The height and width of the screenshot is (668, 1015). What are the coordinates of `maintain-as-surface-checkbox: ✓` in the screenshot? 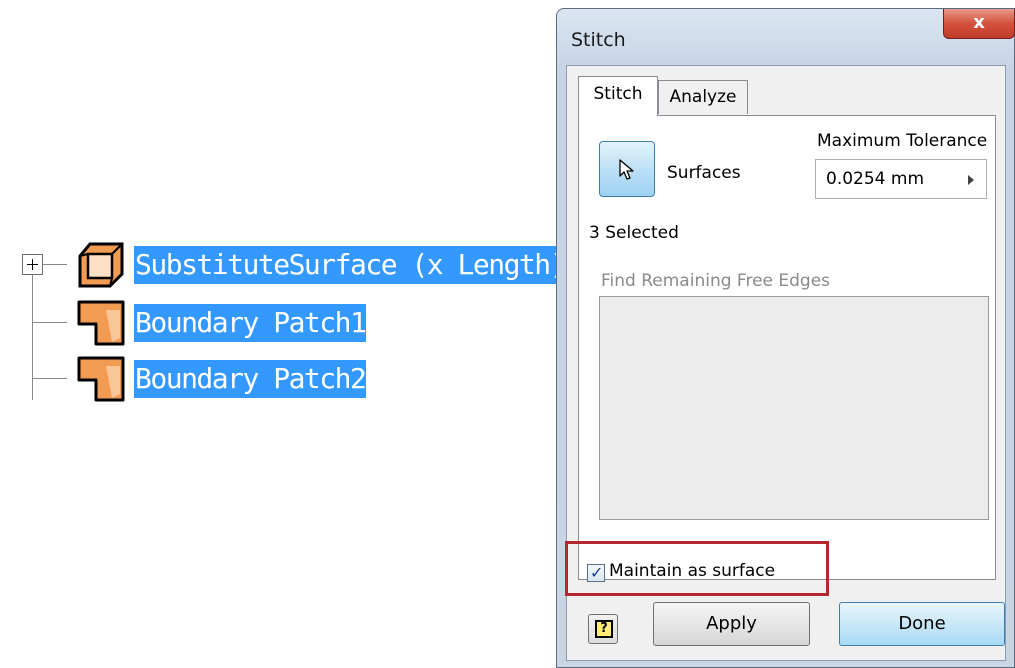 It's located at (596, 572).